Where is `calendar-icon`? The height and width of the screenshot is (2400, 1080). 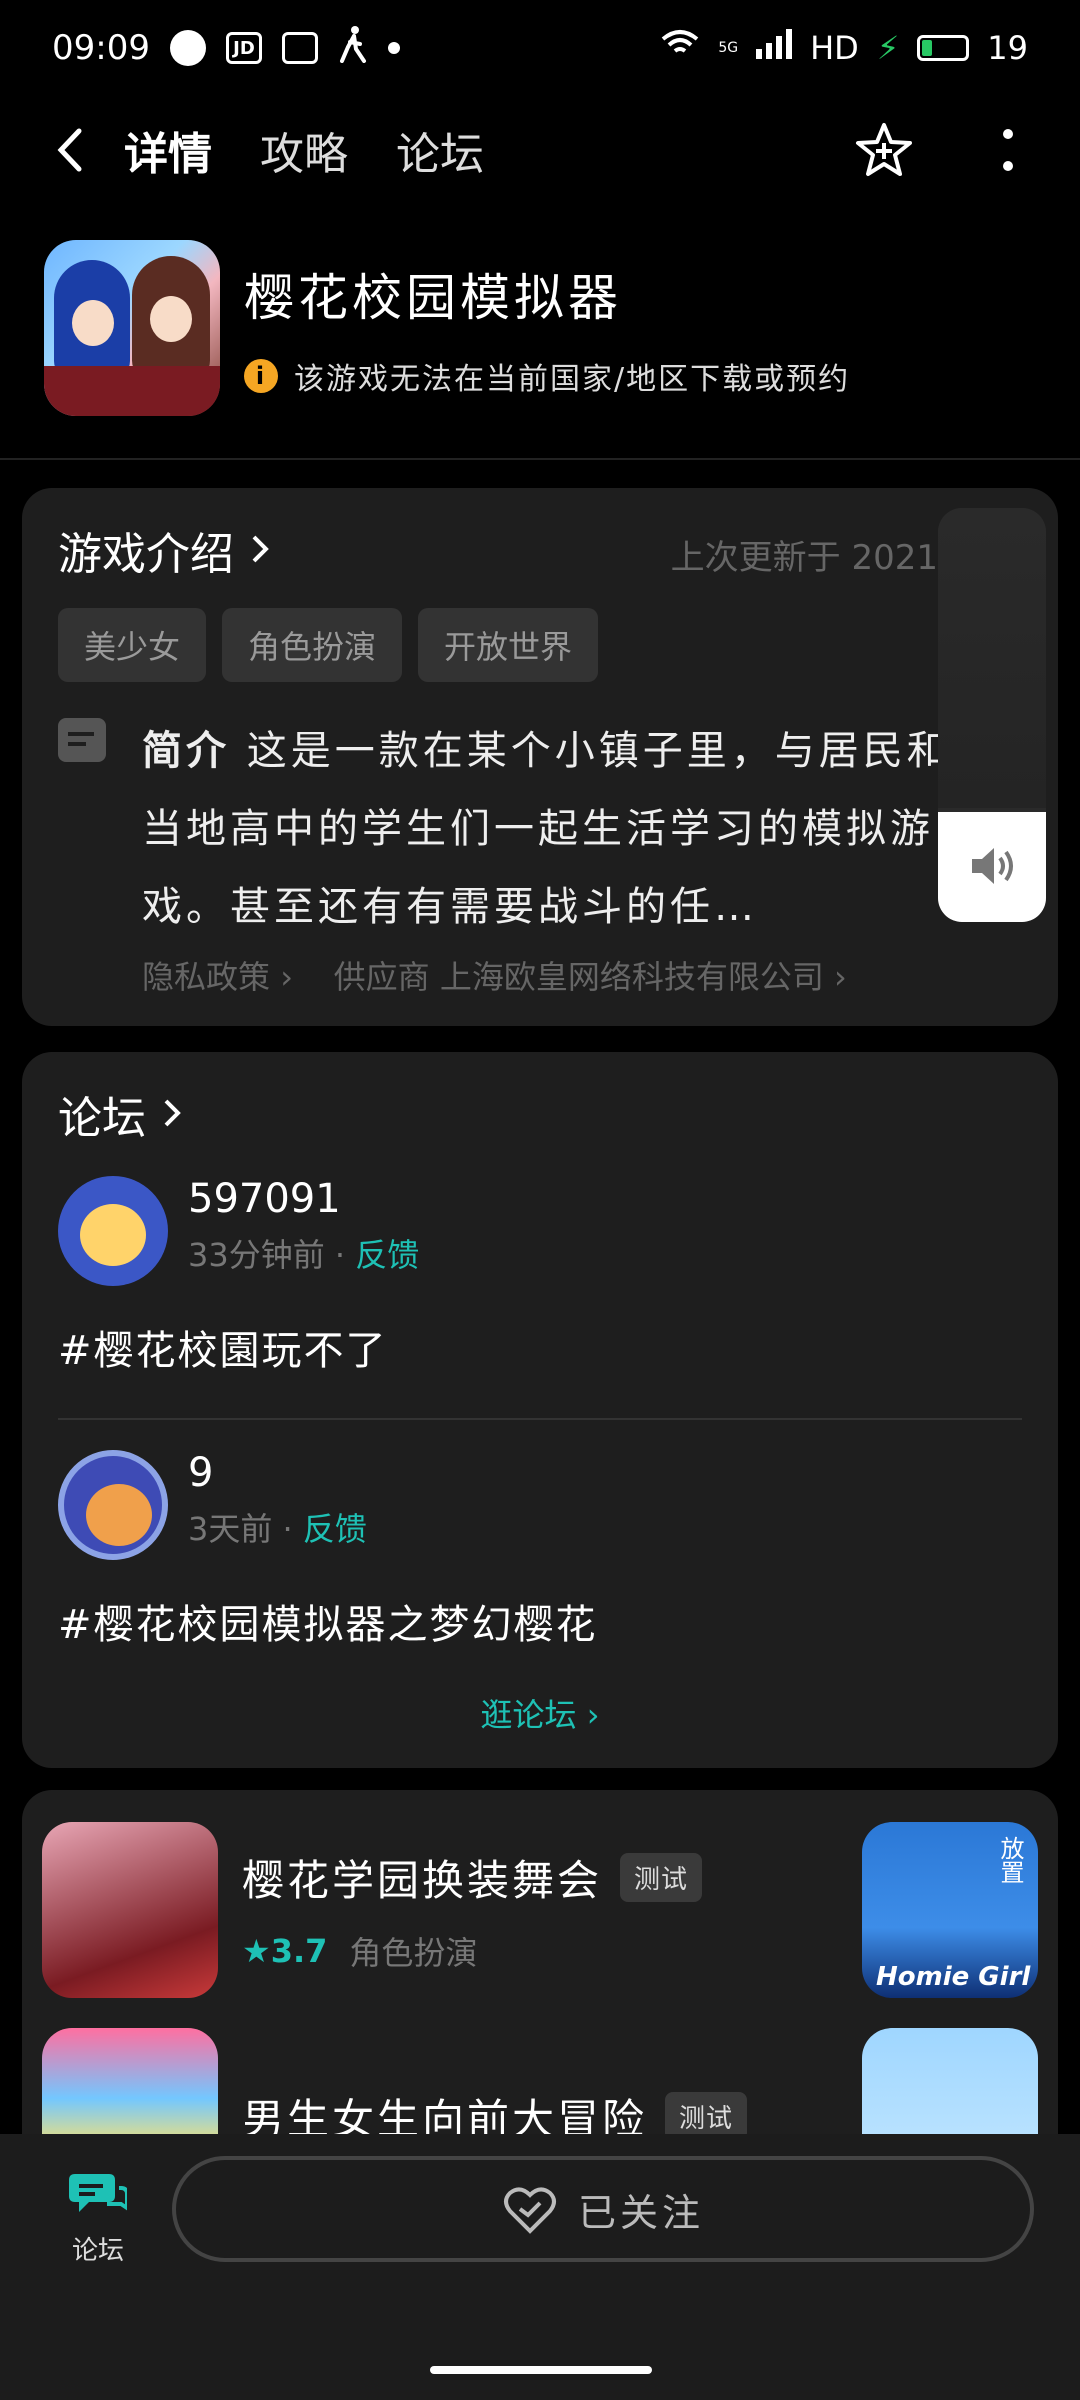 calendar-icon is located at coordinates (299, 48).